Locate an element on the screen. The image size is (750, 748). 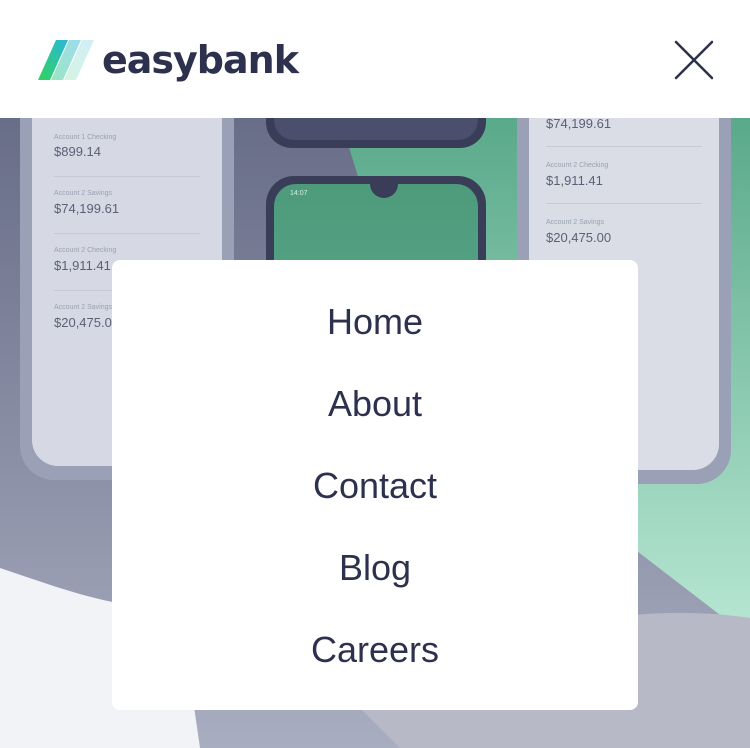
menu-item-home: Home is located at coordinates (375, 322).